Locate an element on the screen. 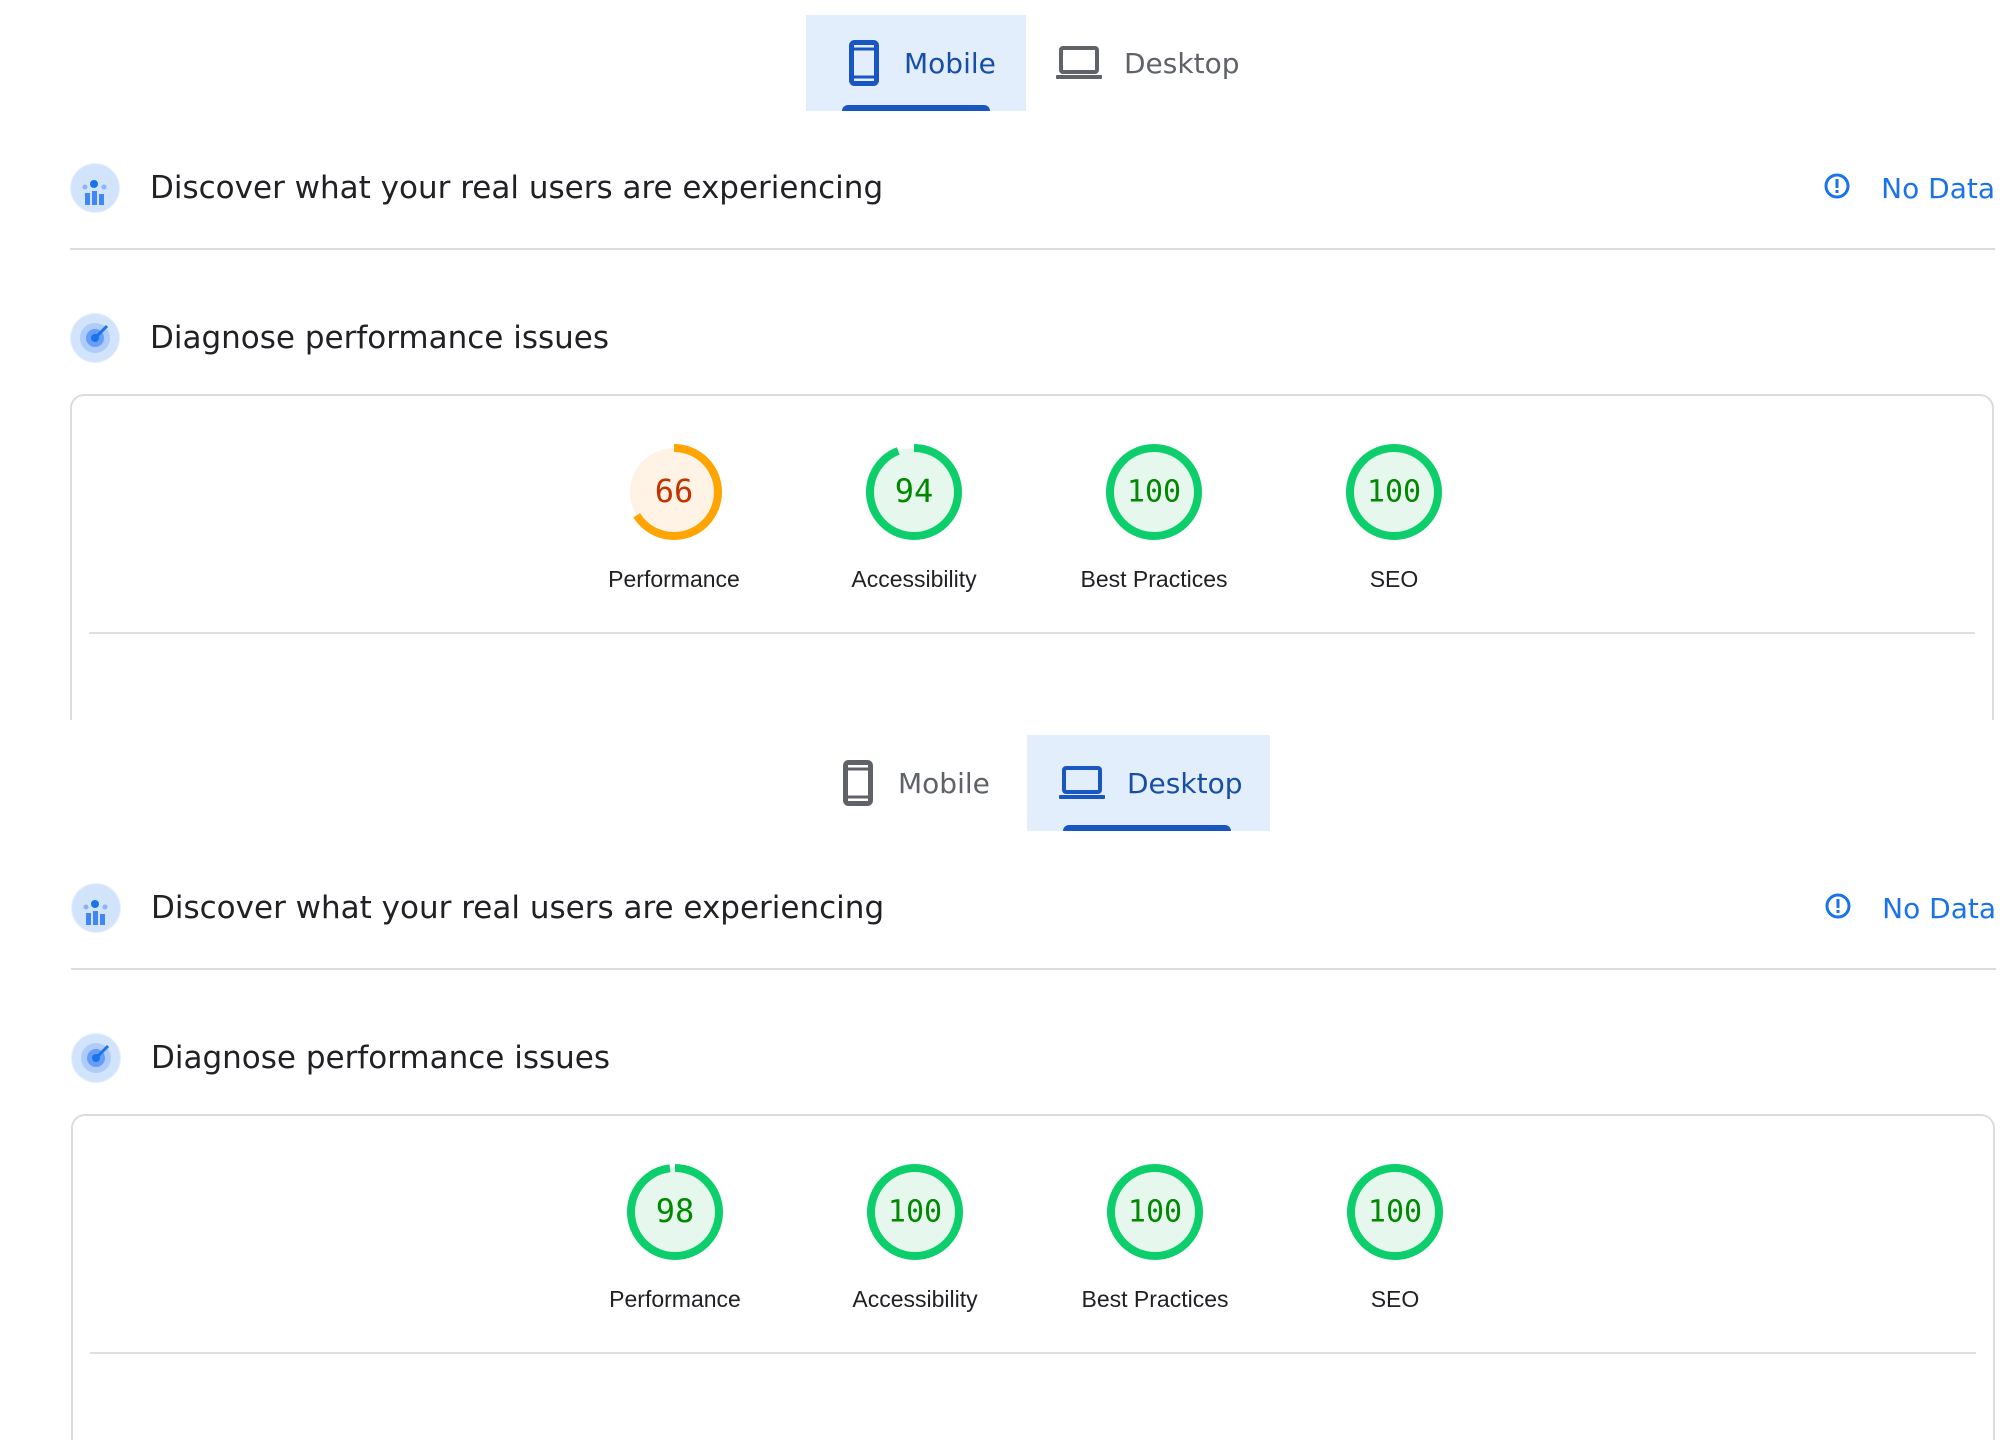 This screenshot has height=1440, width=2010. score-gauge-ring: 94 is located at coordinates (914, 492).